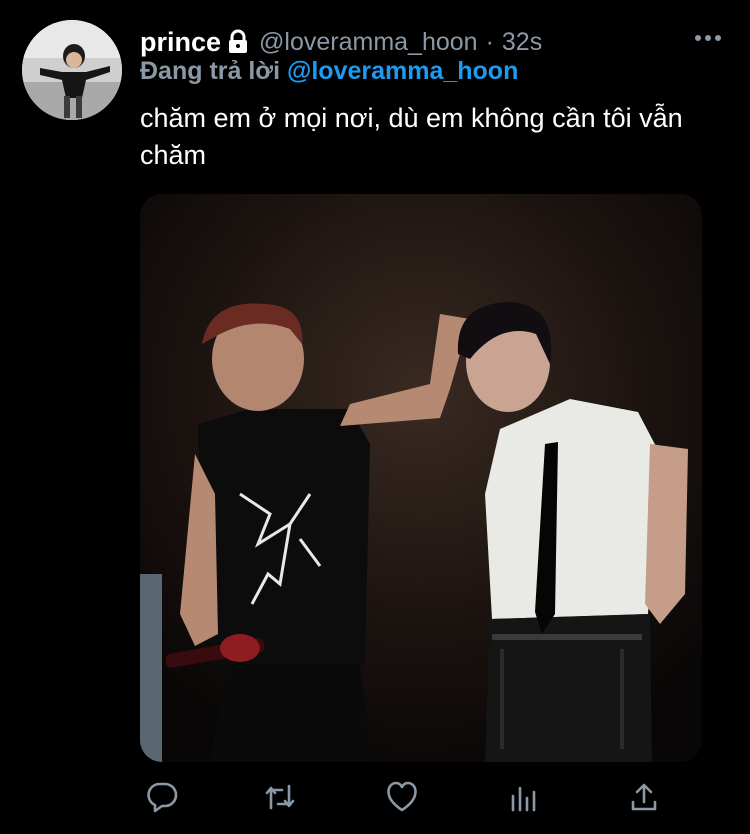  I want to click on tweet-actions, so click(410, 797).